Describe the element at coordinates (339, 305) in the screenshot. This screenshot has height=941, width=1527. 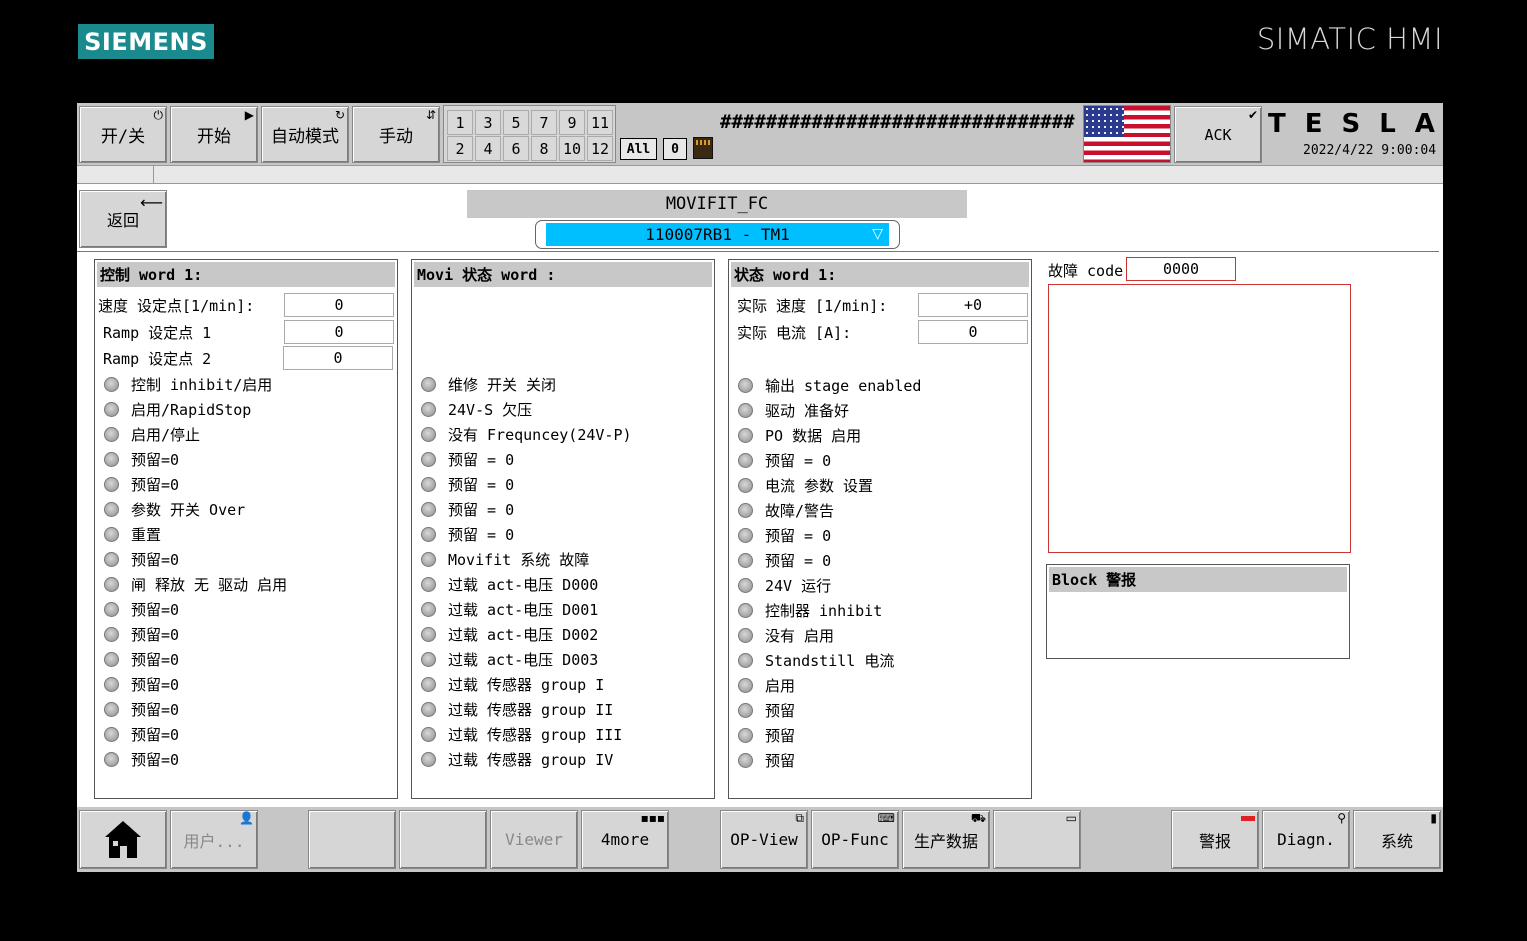
I see `speed-setpoint-field: 0` at that location.